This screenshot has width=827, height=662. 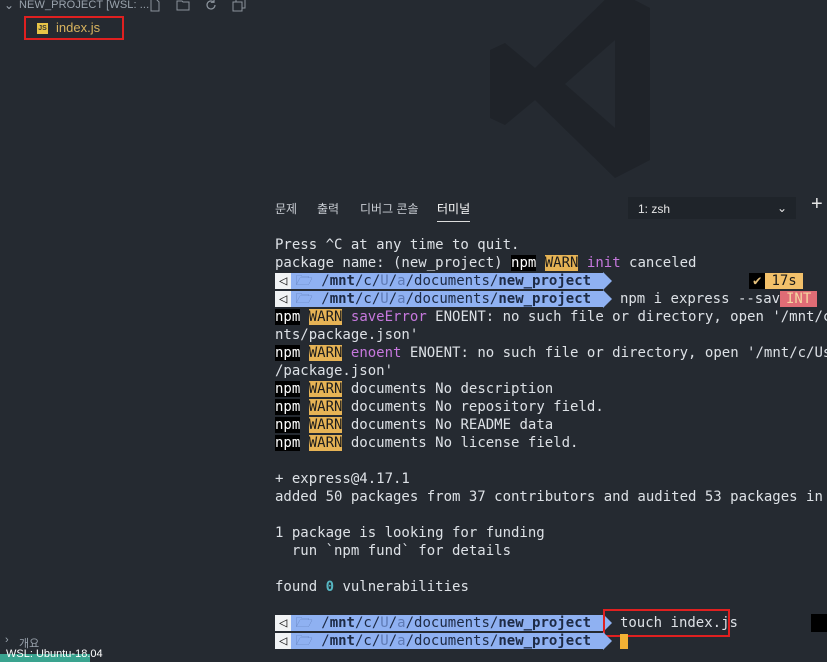 I want to click on terminal-line: npm WARN documents No repository field., so click(x=439, y=407).